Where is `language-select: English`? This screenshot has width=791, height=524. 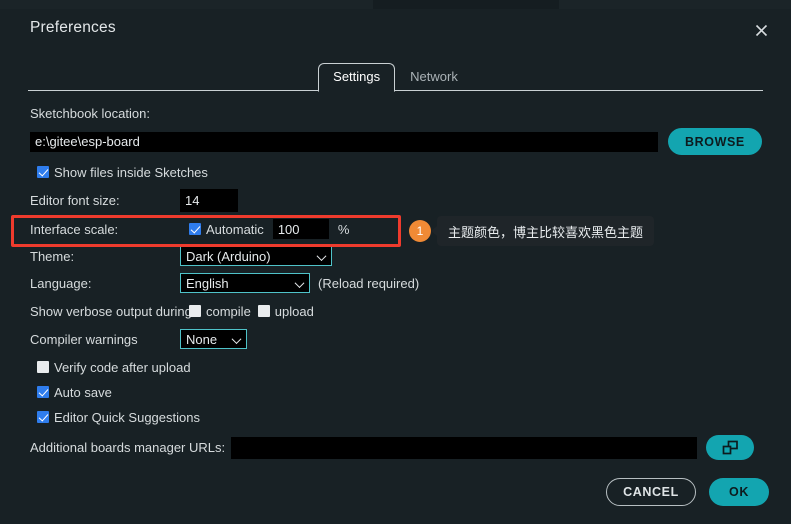 language-select: English is located at coordinates (245, 283).